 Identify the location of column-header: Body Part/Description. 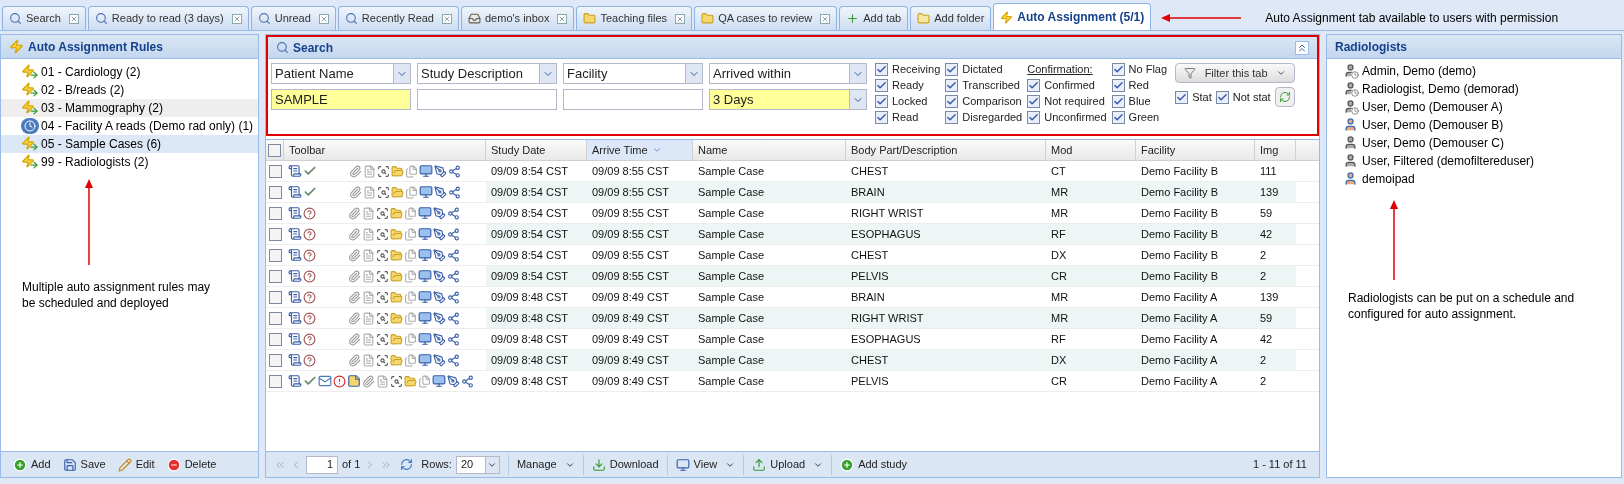
(946, 150).